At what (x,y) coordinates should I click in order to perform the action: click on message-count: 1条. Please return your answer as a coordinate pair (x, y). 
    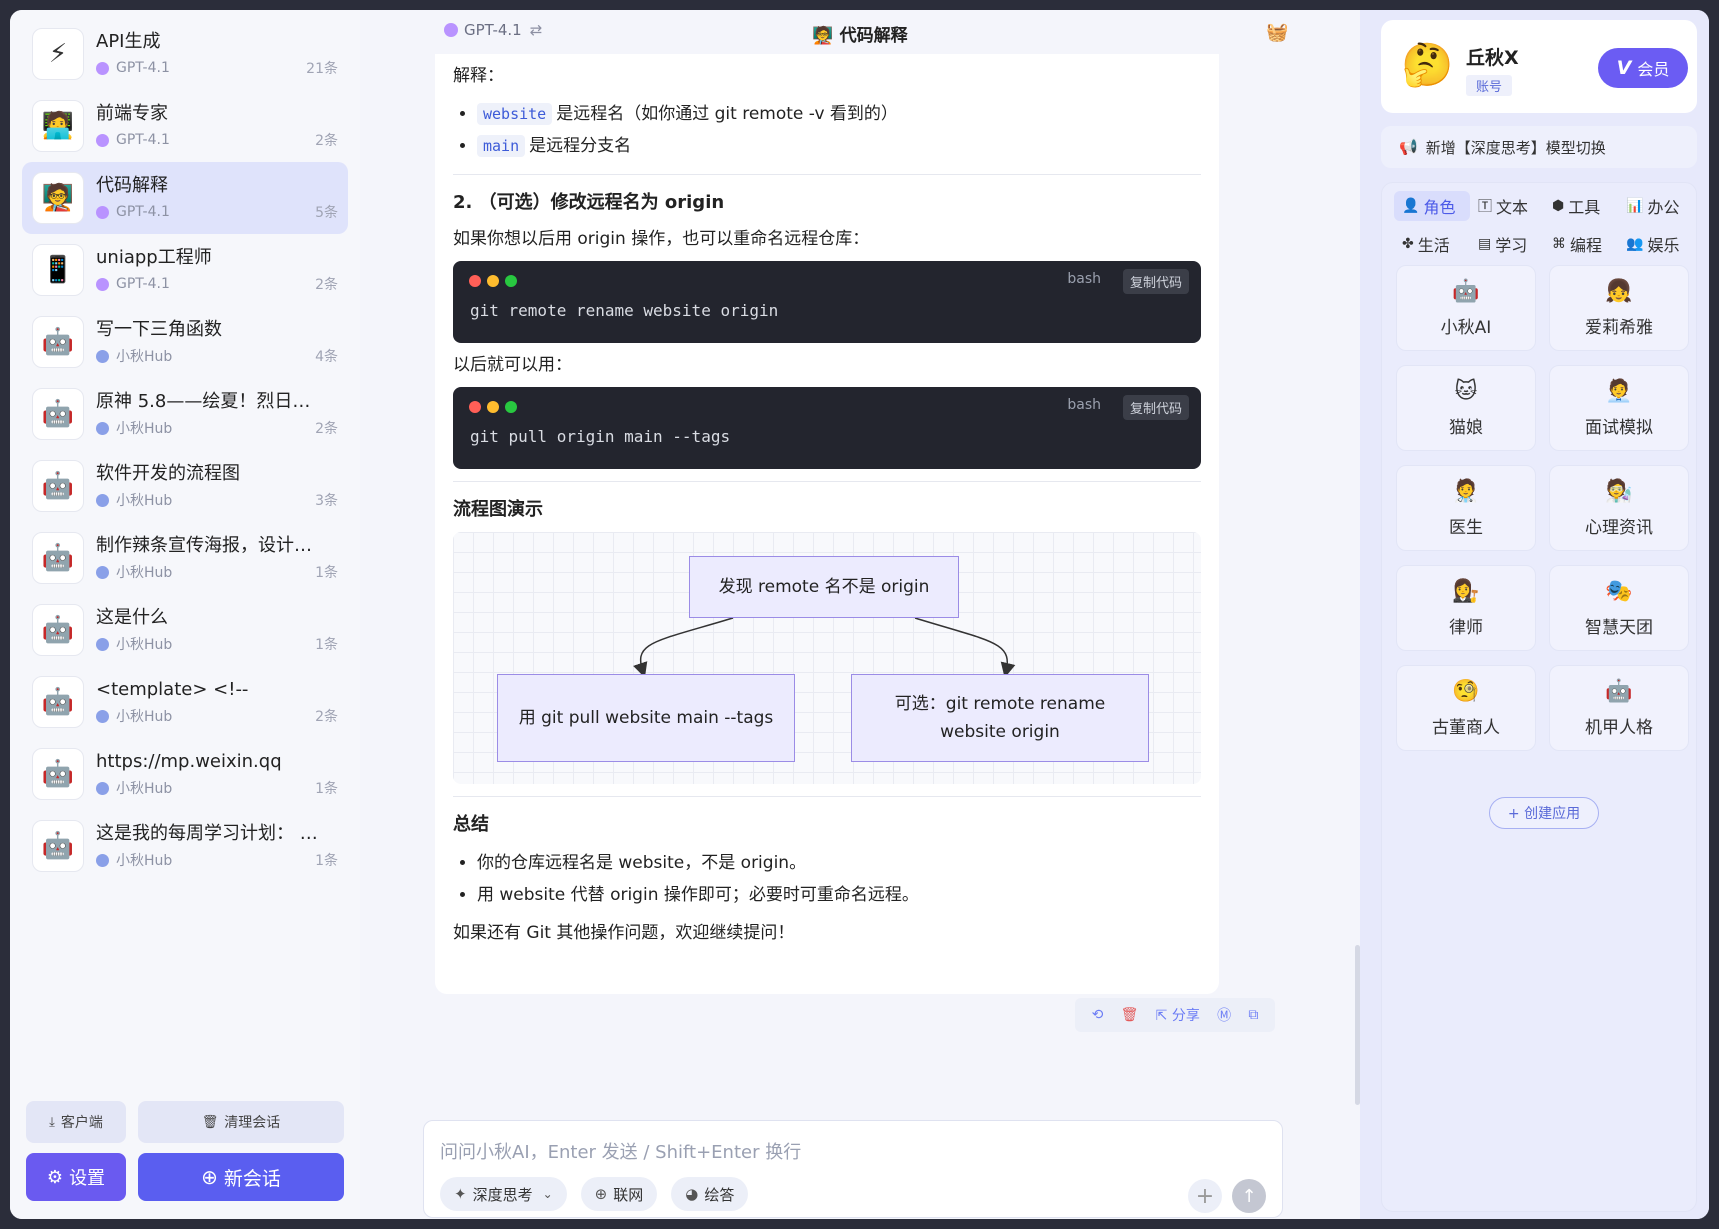
    Looking at the image, I should click on (326, 645).